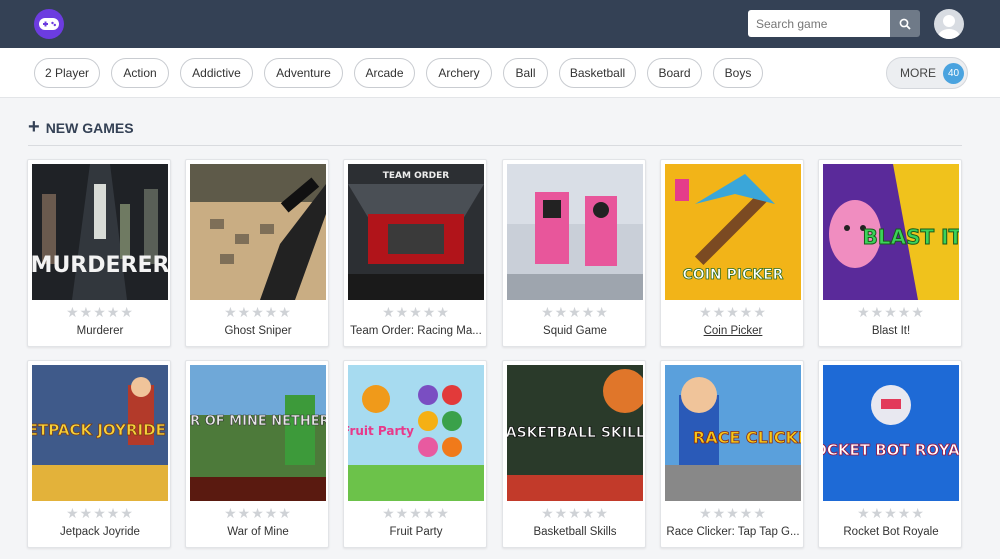  What do you see at coordinates (416, 232) in the screenshot?
I see `game-thumbnail: TEAM ORDER` at bounding box center [416, 232].